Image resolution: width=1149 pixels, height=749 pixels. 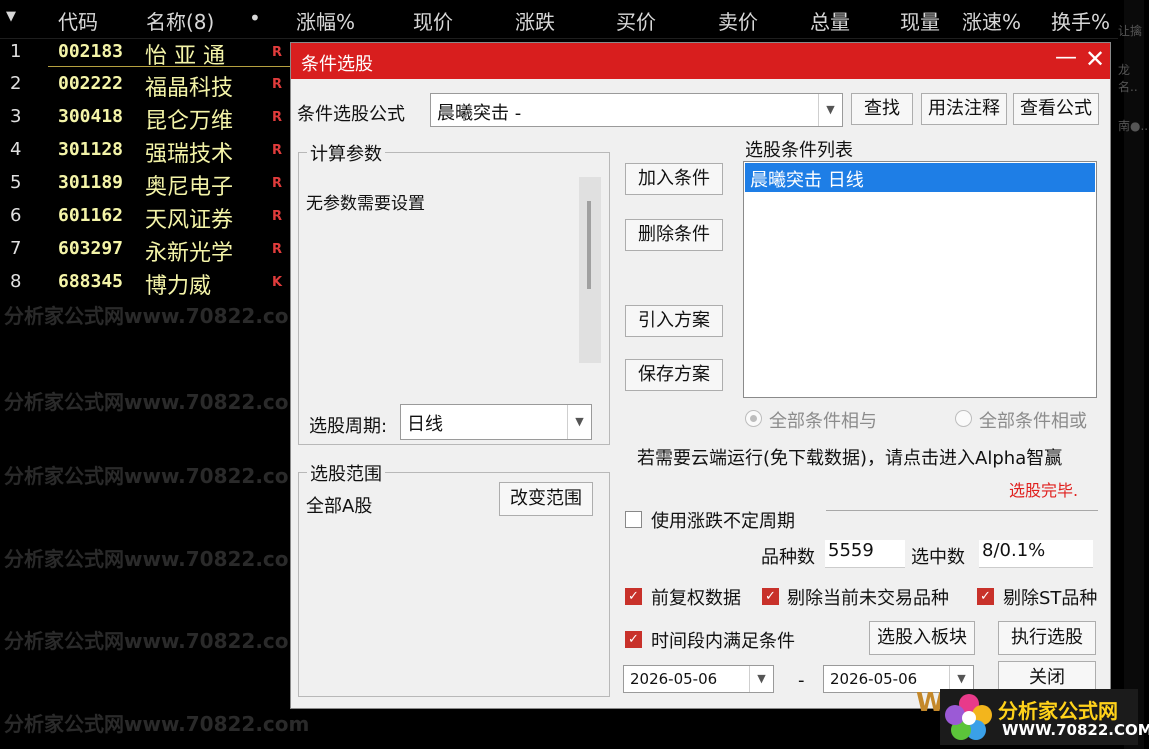 What do you see at coordinates (16, 149) in the screenshot?
I see `row-index: 4` at bounding box center [16, 149].